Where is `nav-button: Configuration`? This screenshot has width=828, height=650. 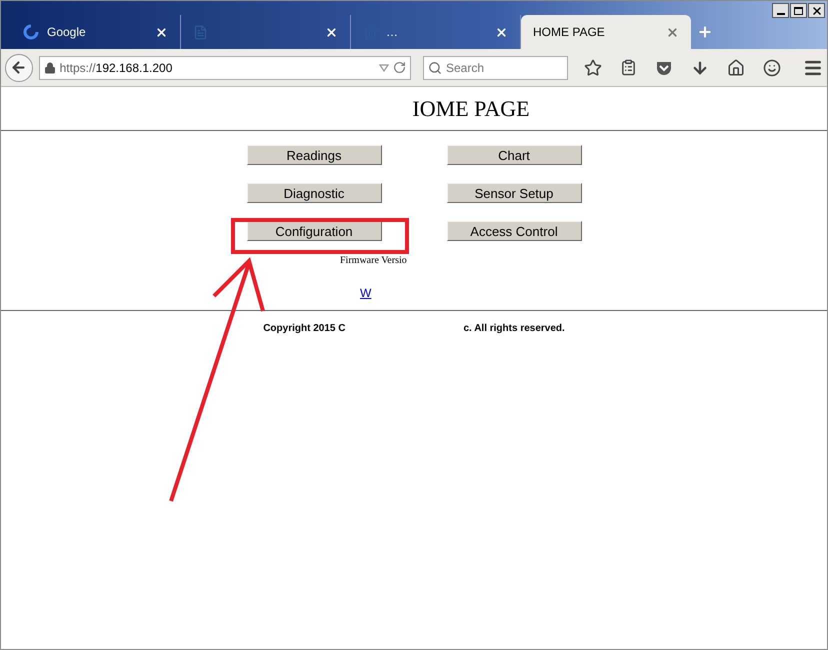 nav-button: Configuration is located at coordinates (314, 231).